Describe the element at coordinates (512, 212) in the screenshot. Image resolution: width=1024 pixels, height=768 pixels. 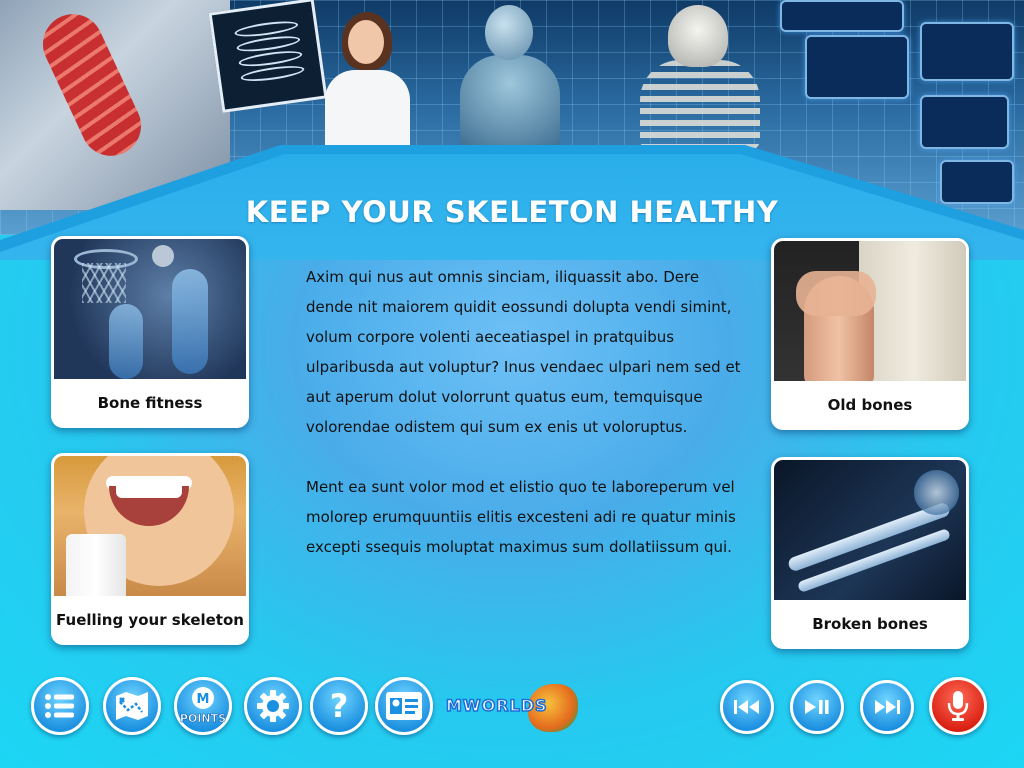
I see `page-title: KEEP YOUR SKELETON HEALTHY` at that location.